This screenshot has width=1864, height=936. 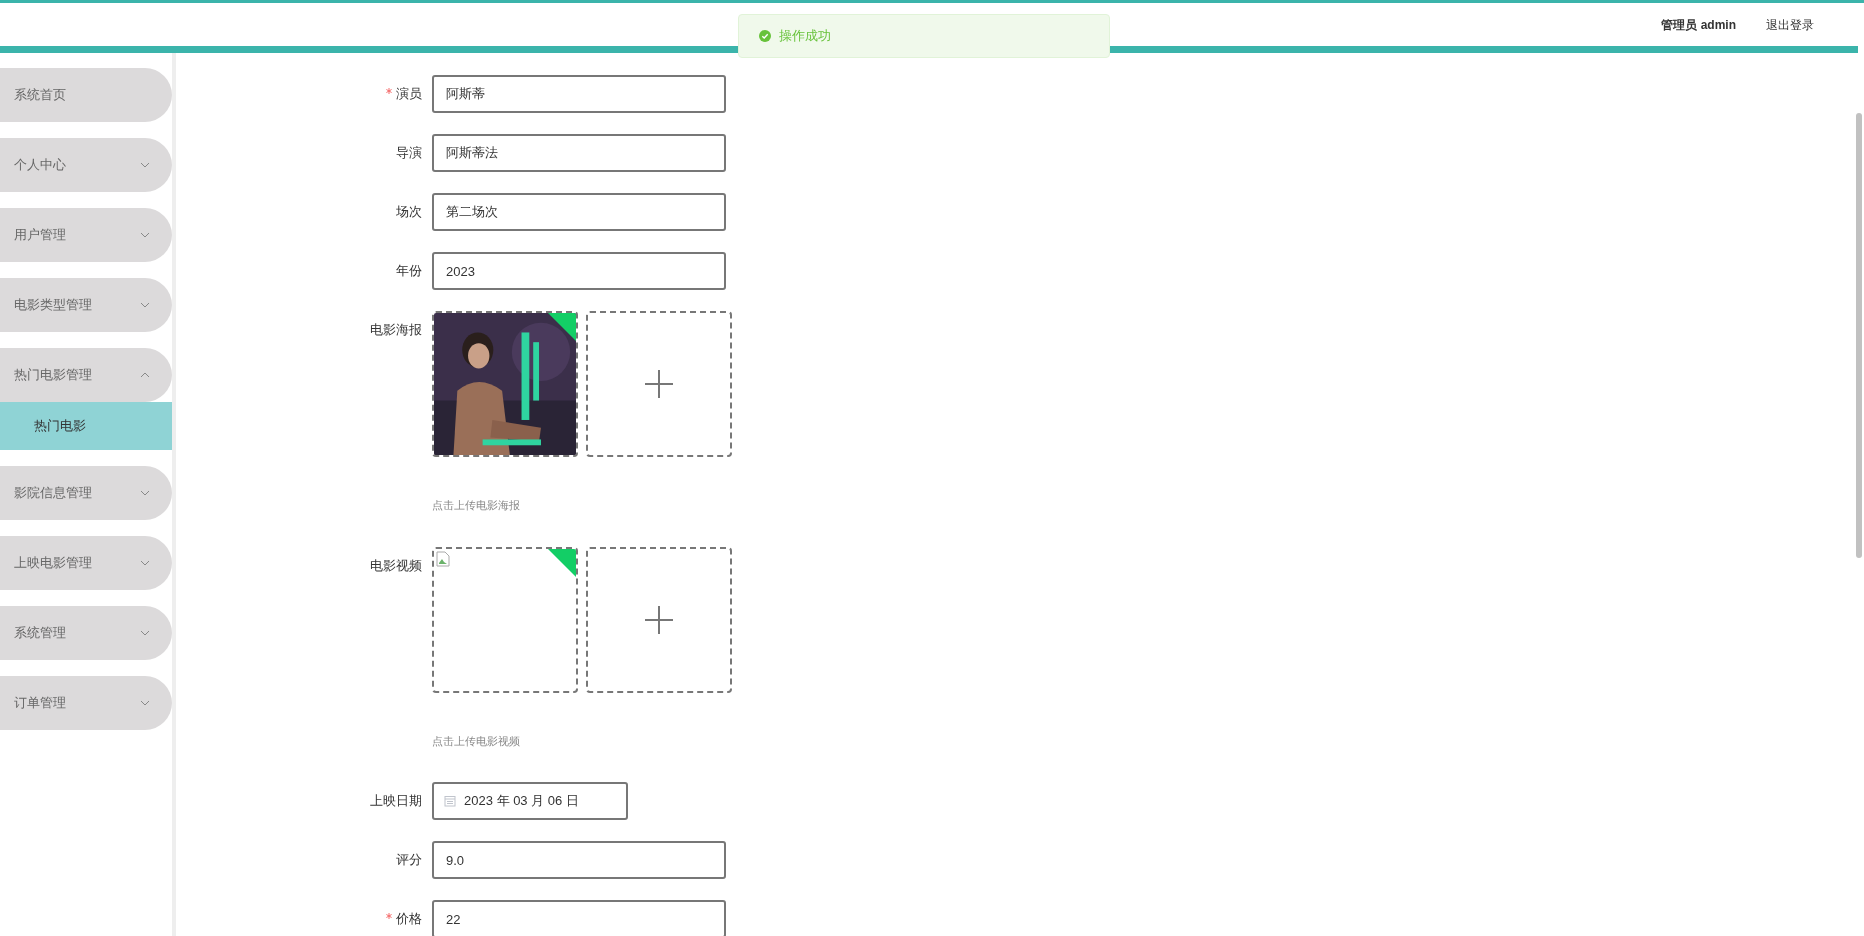 What do you see at coordinates (1859, 335) in the screenshot?
I see `scrollbar` at bounding box center [1859, 335].